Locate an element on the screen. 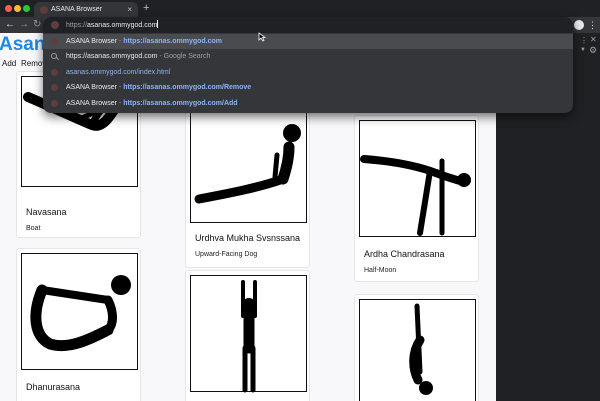  close-icon: ✕ is located at coordinates (593, 39).